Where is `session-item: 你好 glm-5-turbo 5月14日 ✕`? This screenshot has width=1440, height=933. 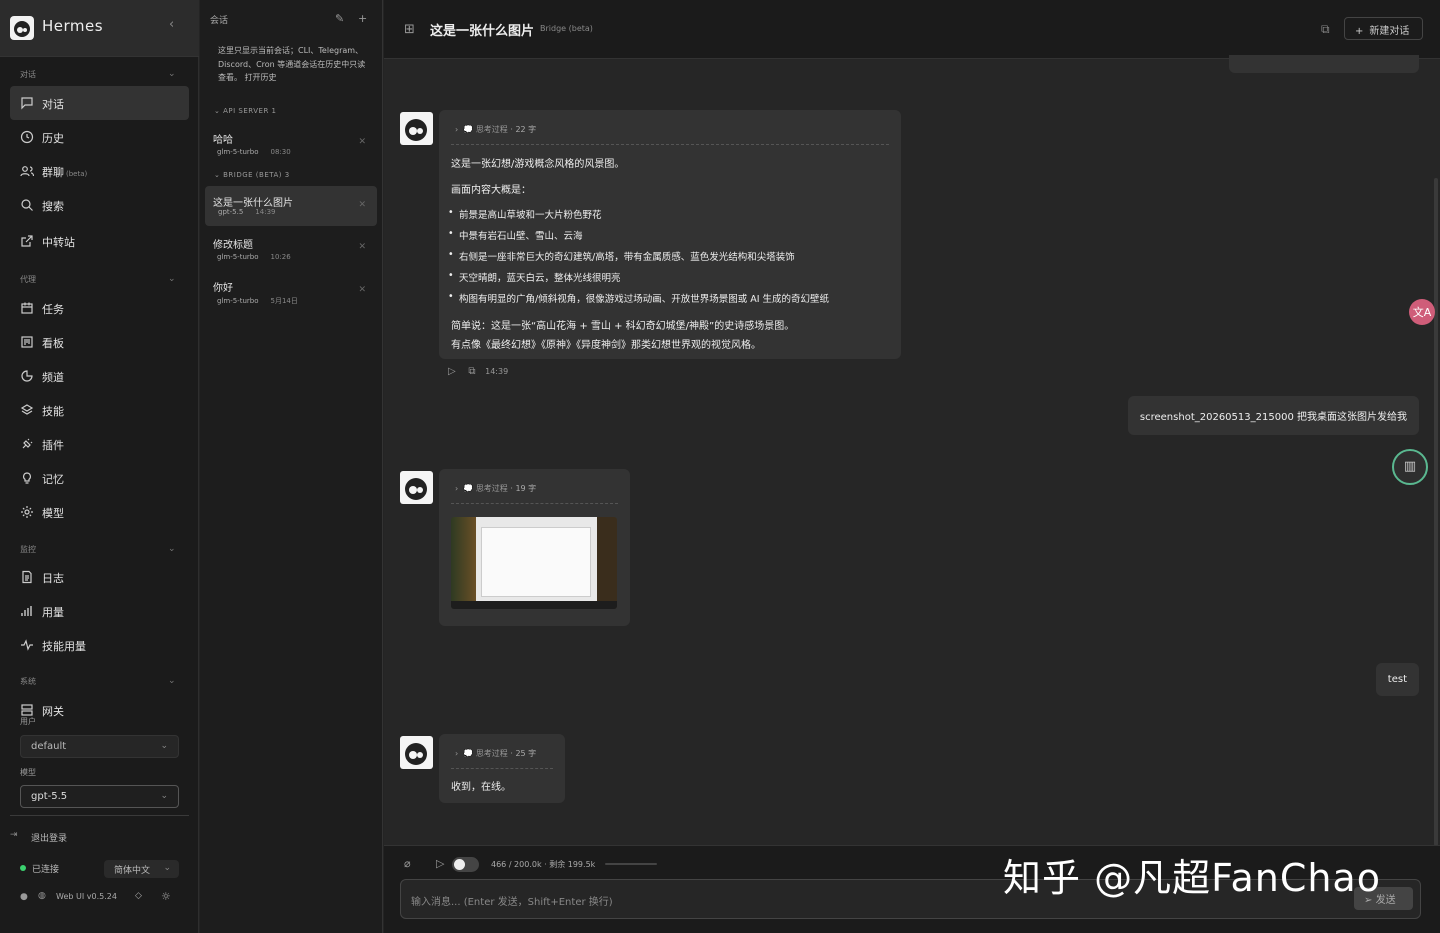
session-item: 你好 glm-5-turbo 5月14日 ✕ is located at coordinates (291, 291).